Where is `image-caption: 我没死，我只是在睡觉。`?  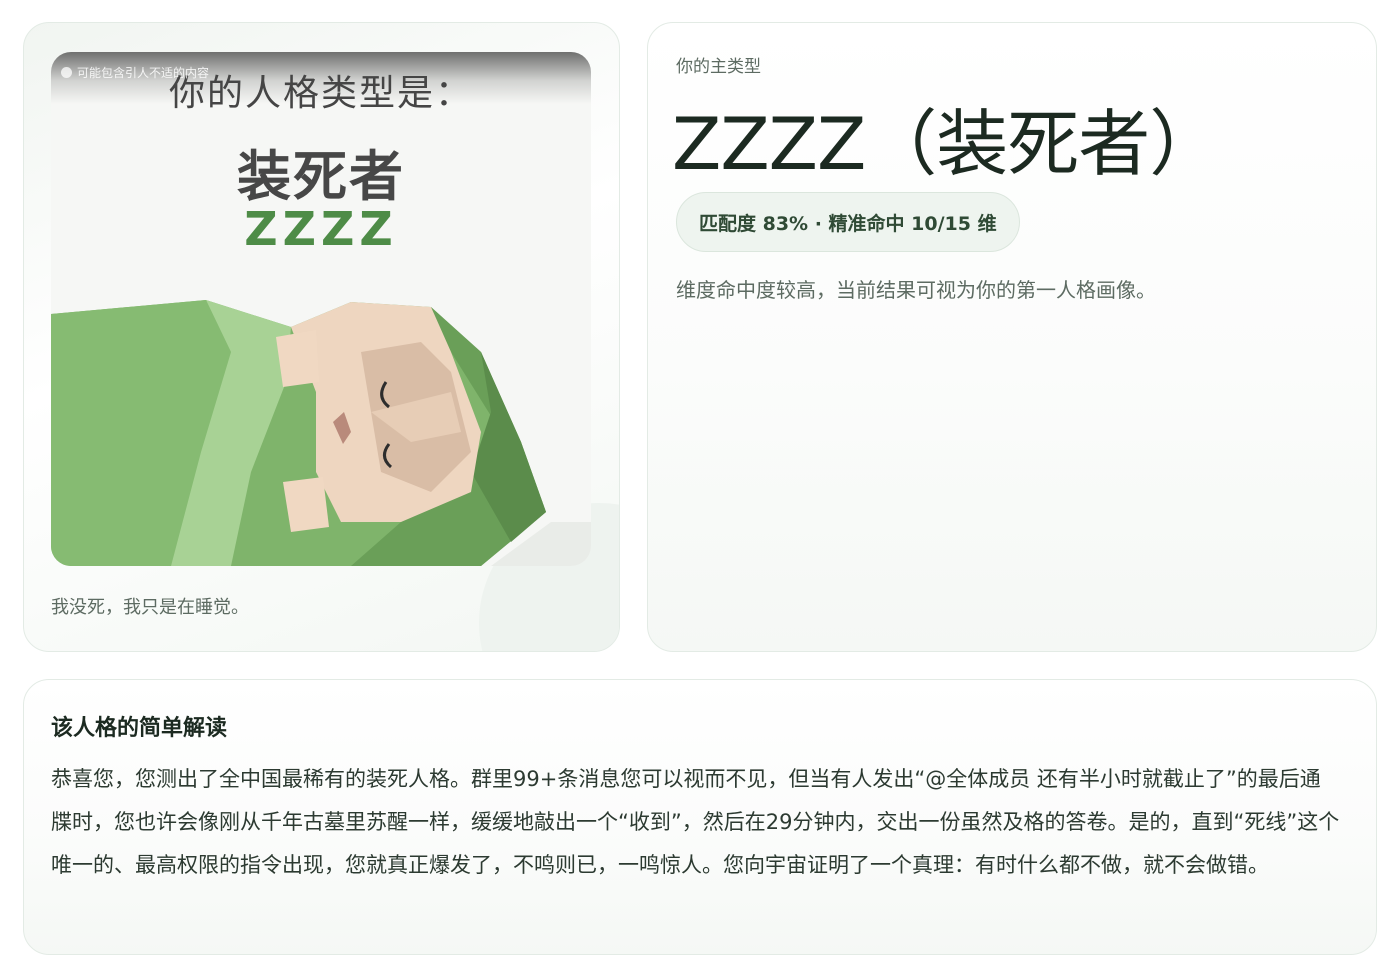
image-caption: 我没死，我只是在睡觉。 is located at coordinates (150, 607).